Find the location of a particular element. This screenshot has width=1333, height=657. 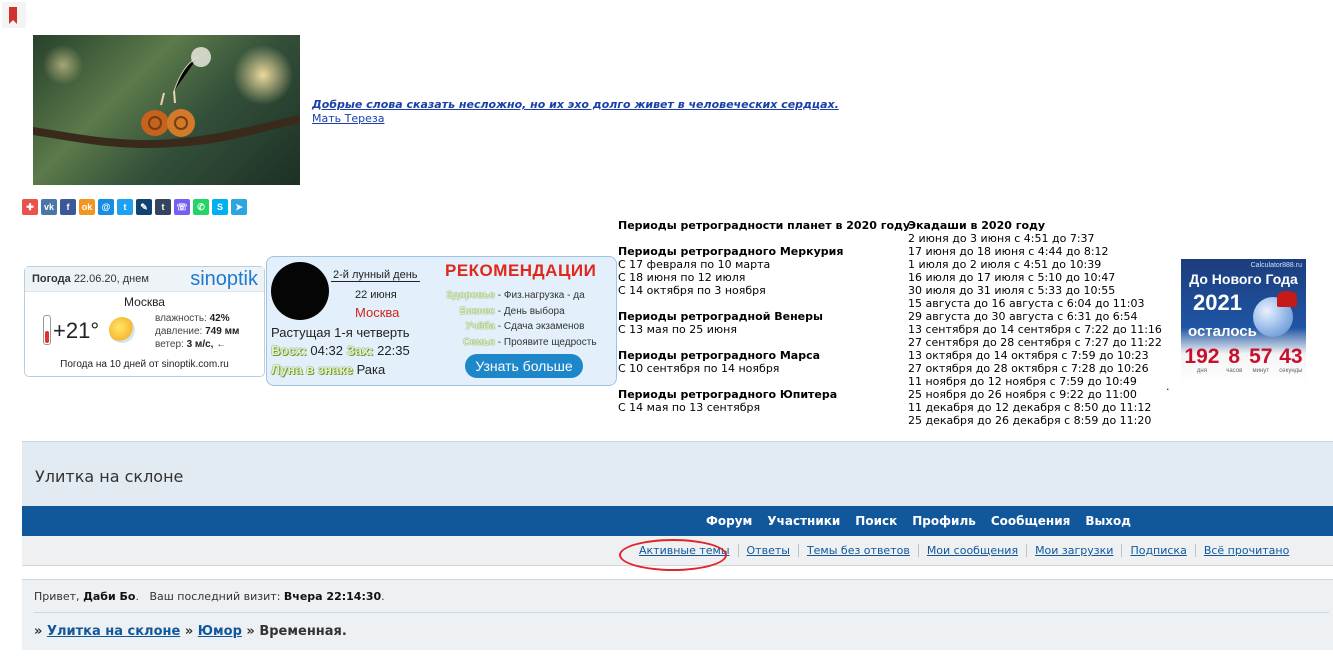

share-bar: ✚ vk f ok @ t ✎ t ☏ ✆ S ➤ is located at coordinates (134, 207).